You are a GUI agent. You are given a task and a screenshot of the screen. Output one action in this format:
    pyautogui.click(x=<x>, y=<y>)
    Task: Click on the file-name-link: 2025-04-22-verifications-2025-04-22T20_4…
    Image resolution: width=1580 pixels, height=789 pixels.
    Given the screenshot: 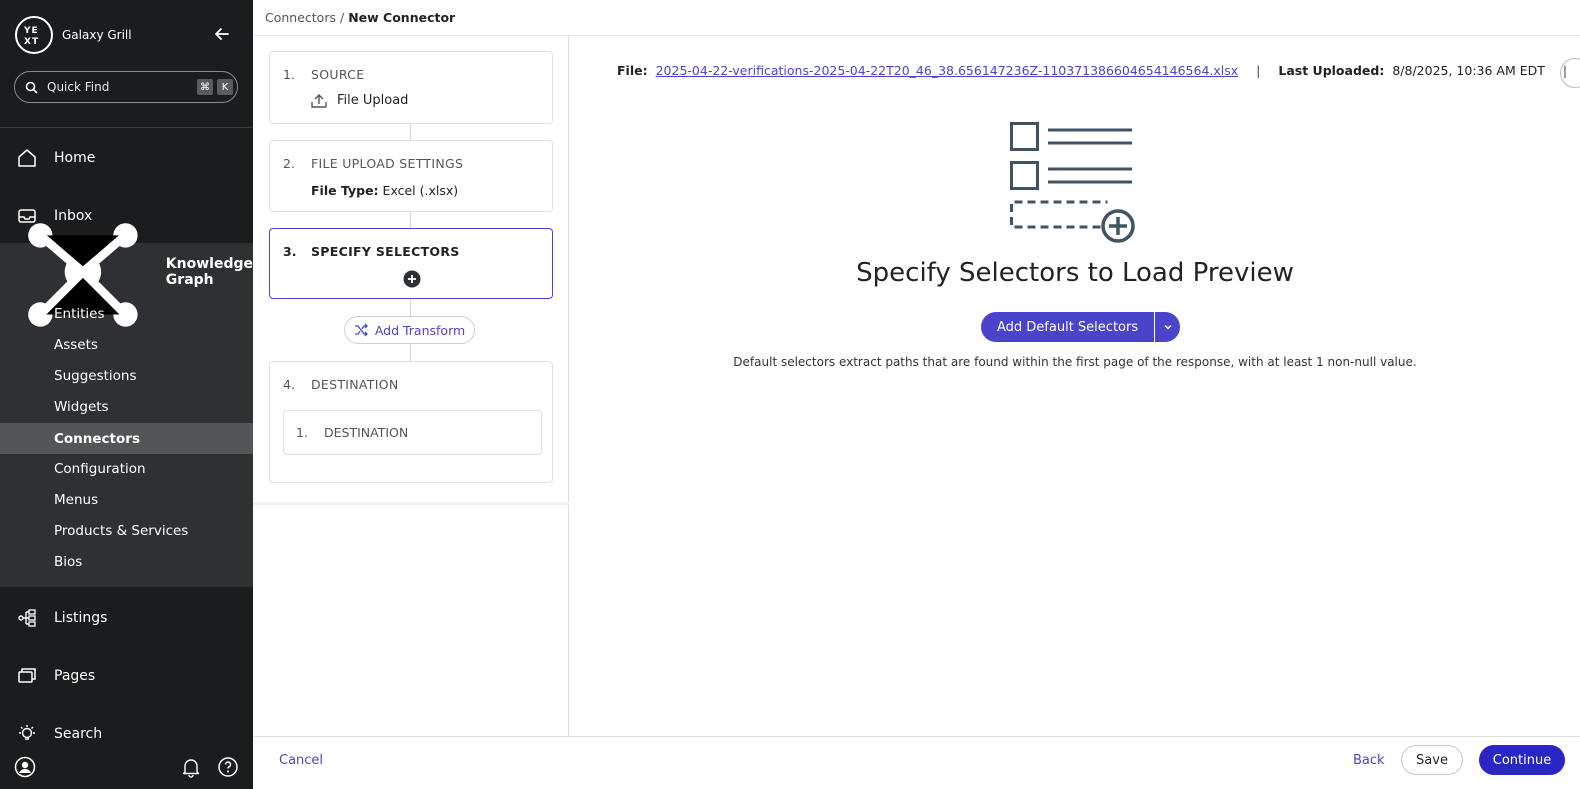 What is the action you would take?
    pyautogui.click(x=947, y=70)
    